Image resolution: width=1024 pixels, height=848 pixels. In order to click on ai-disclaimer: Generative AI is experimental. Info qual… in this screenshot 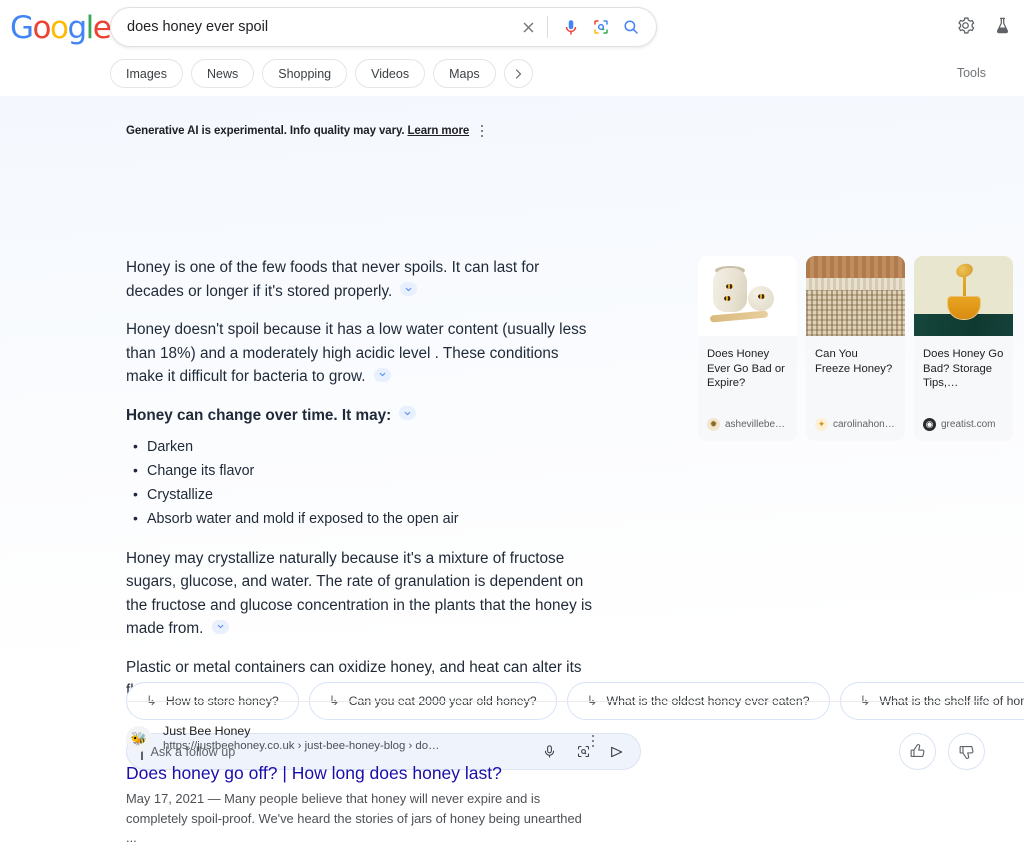, I will do `click(297, 131)`.